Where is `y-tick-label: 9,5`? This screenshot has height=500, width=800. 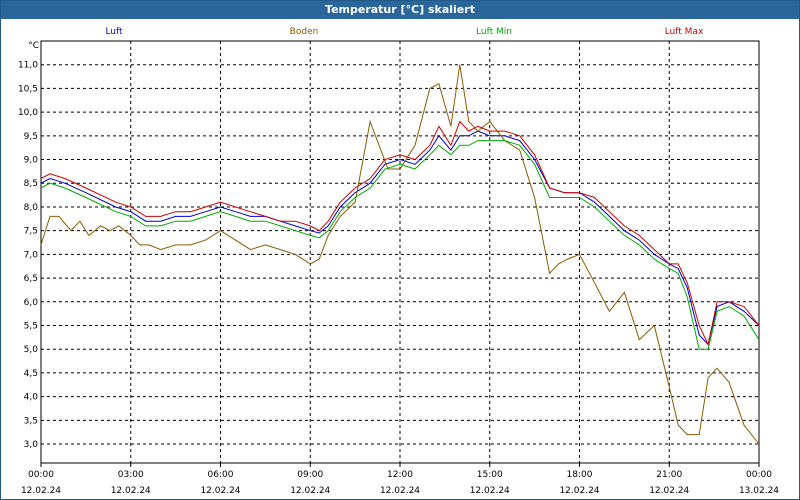 y-tick-label: 9,5 is located at coordinates (31, 137).